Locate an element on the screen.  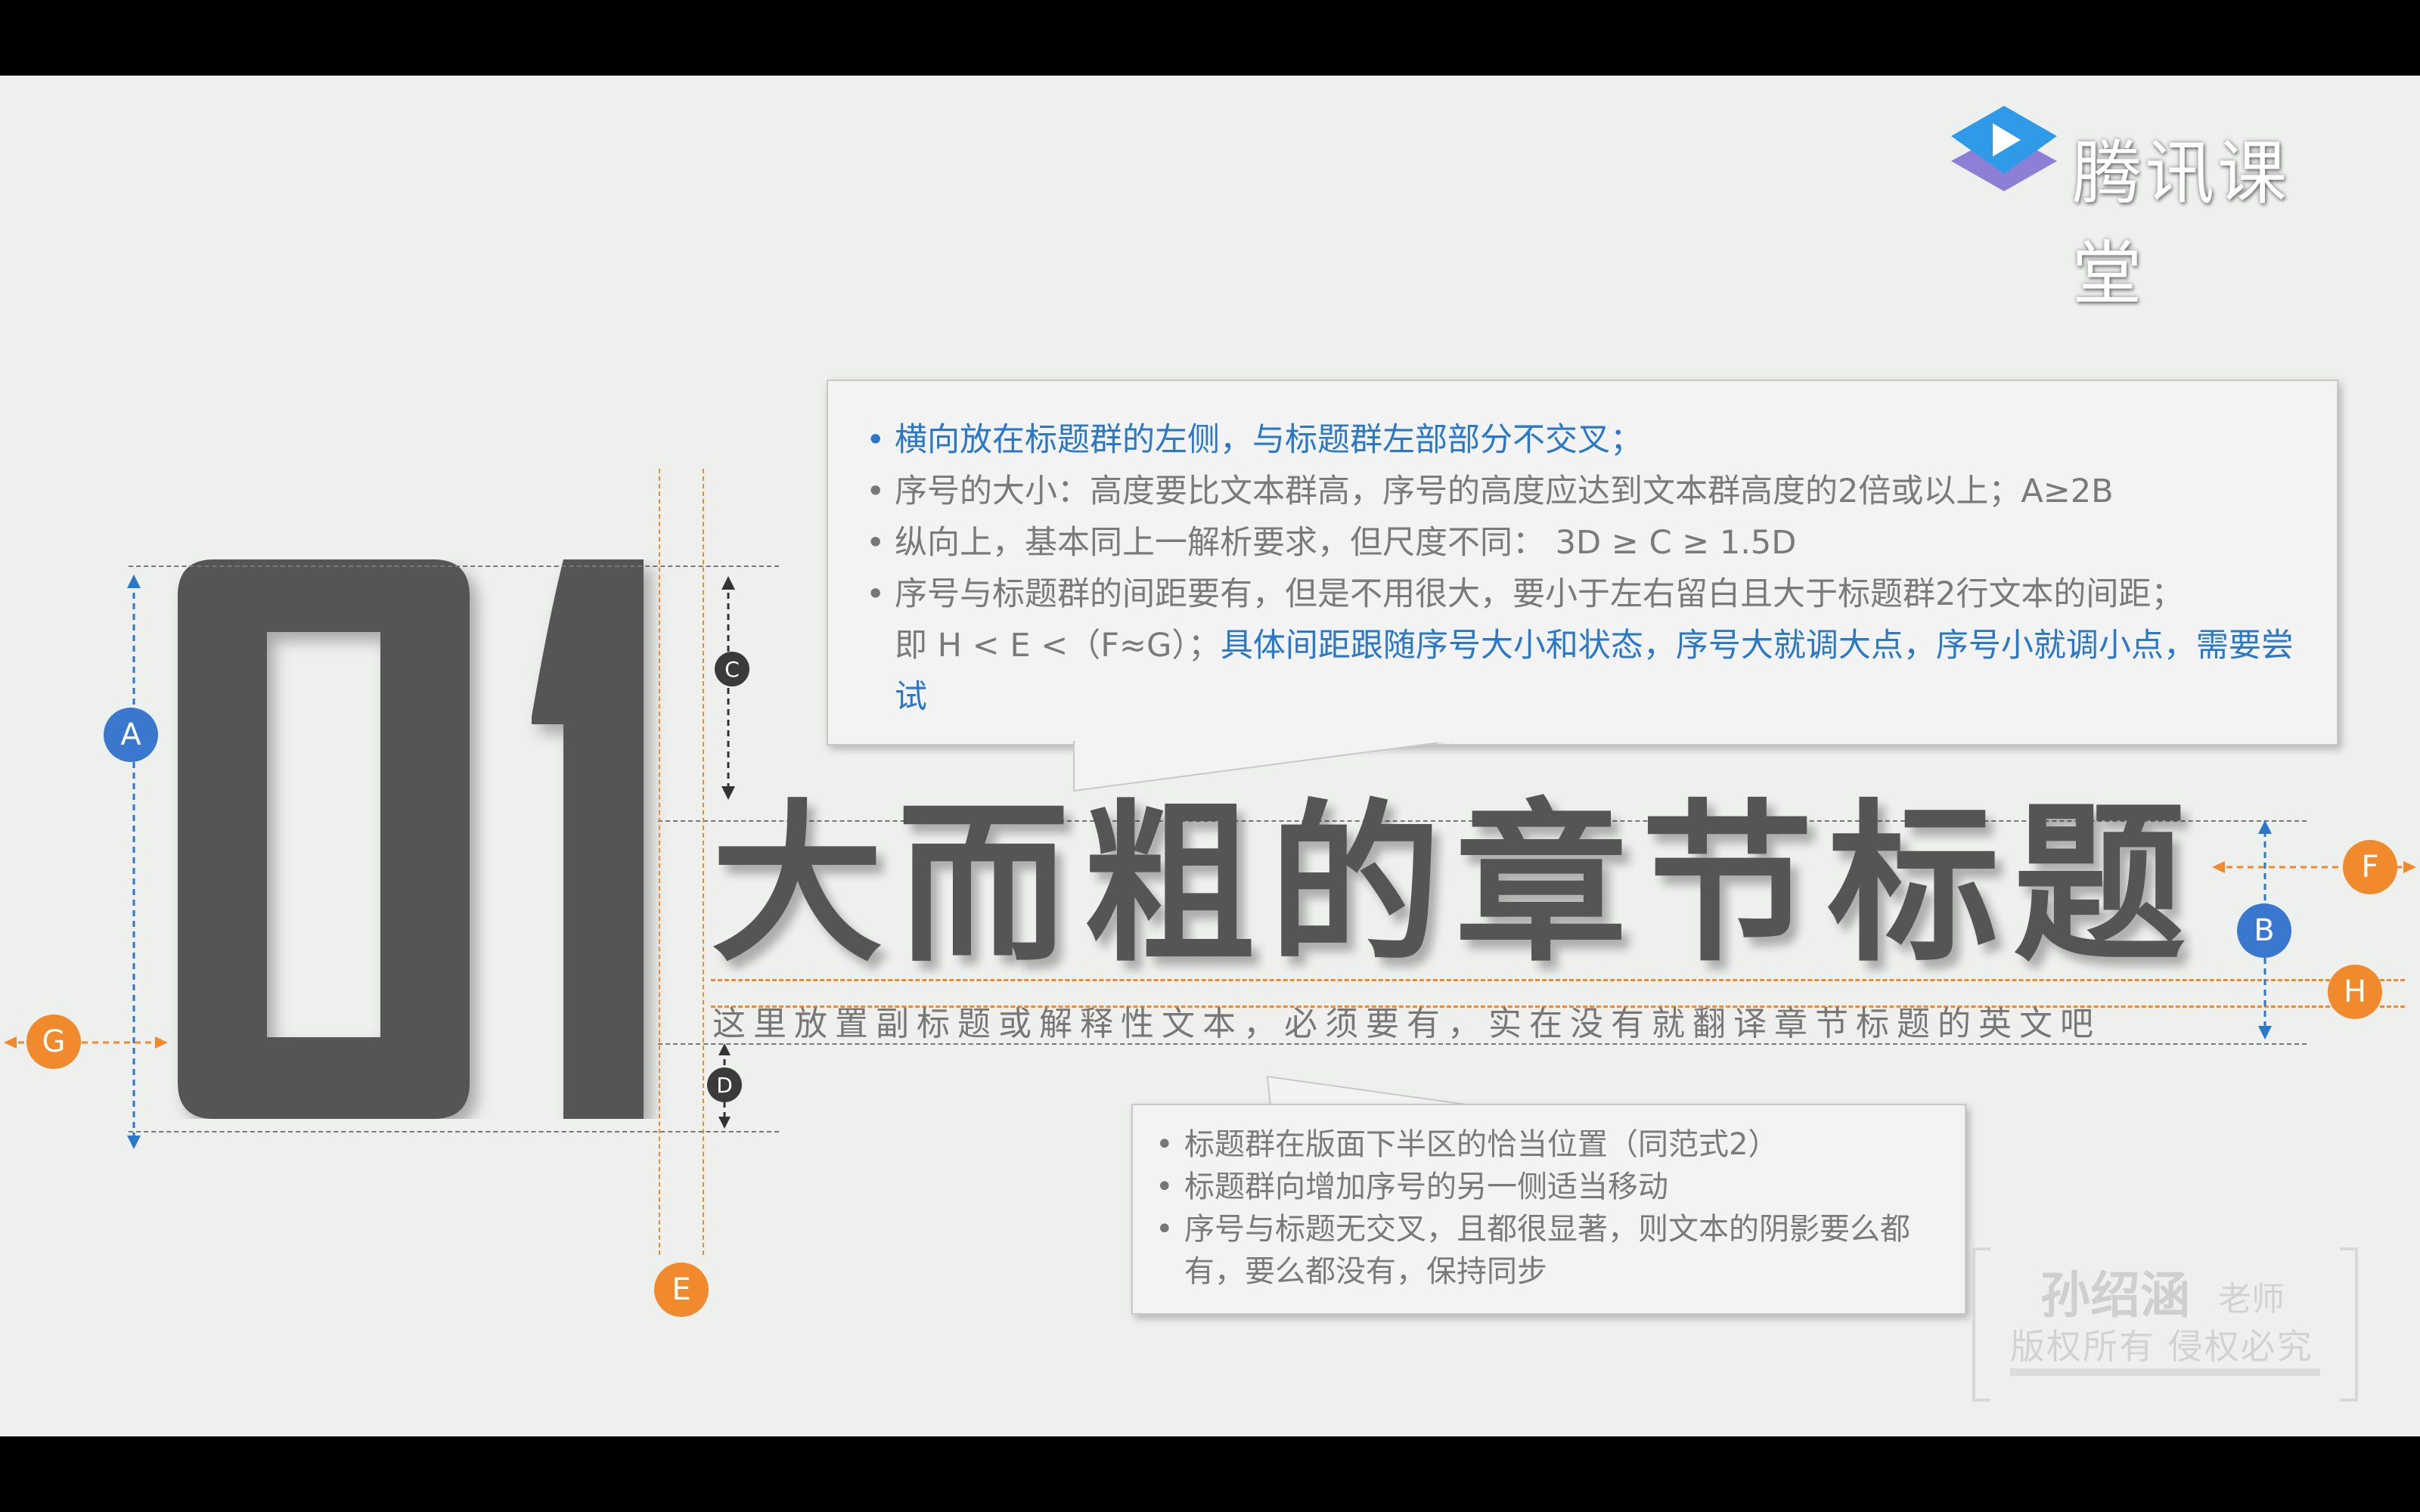
marker-e: E is located at coordinates (681, 1290).